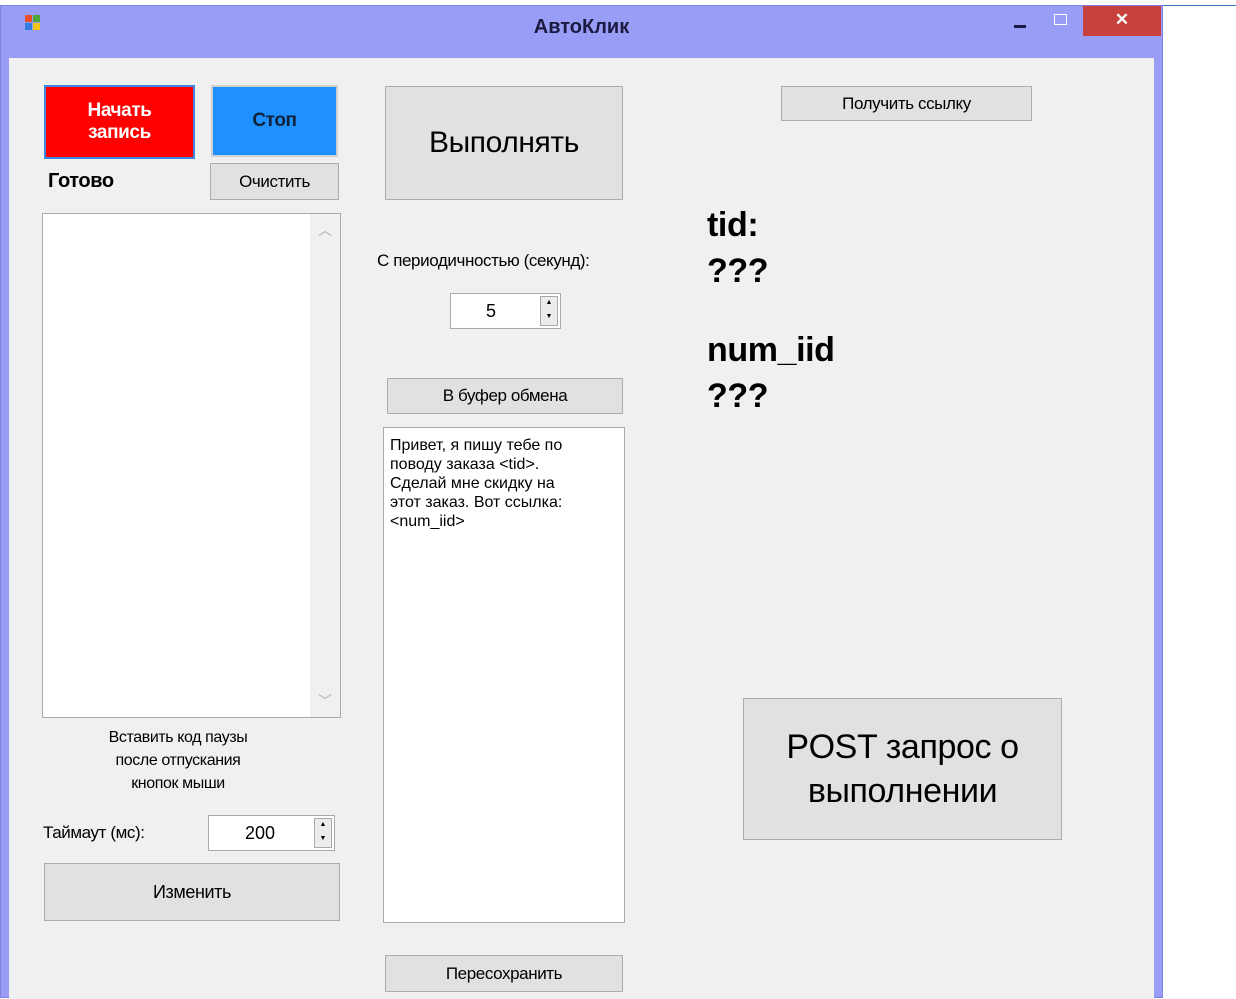 The image size is (1236, 999). I want to click on clipboard-label: В буфер обмена, so click(505, 395).